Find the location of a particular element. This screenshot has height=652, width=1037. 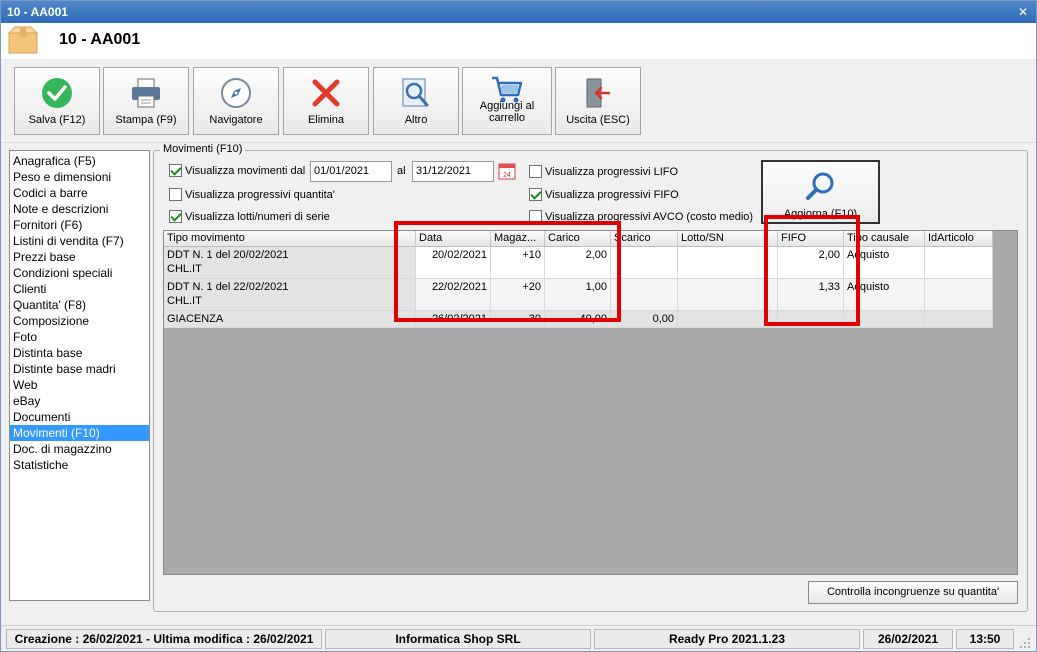

cell-causale: Acquisto is located at coordinates (884, 295).